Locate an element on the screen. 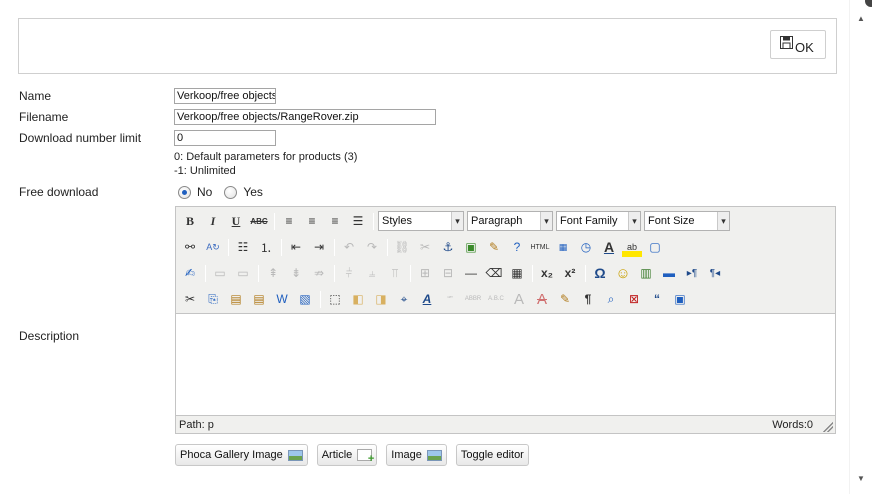 The width and height of the screenshot is (872, 494). underline-icon: U is located at coordinates (236, 221).